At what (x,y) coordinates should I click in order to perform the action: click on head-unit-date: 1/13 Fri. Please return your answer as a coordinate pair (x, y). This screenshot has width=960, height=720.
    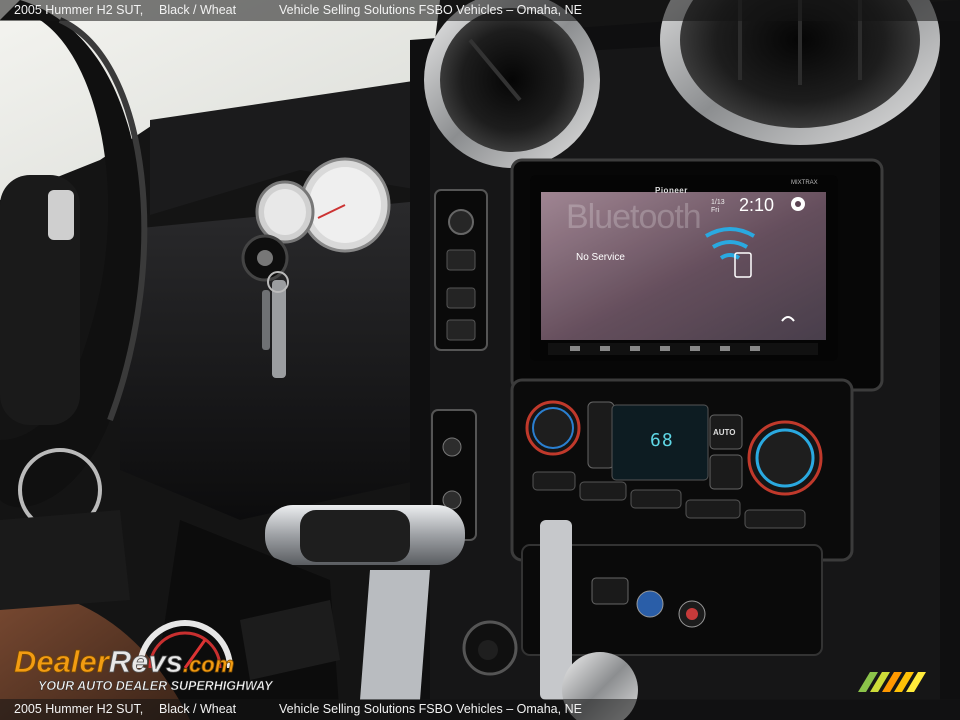
    Looking at the image, I should click on (718, 207).